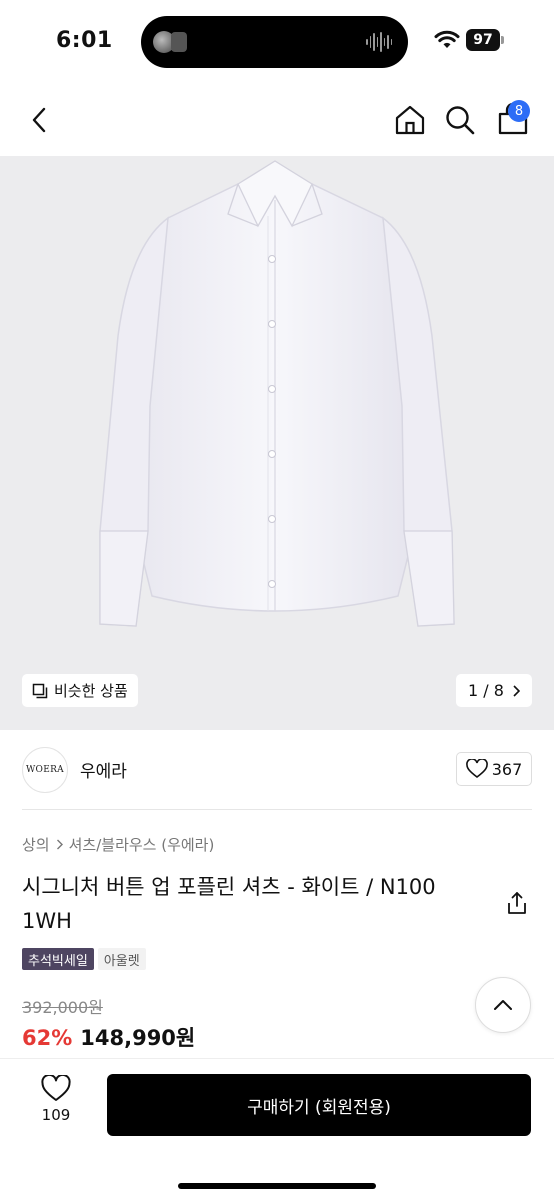 Image resolution: width=554 pixels, height=1200 pixels. I want to click on brand-like-button: 367, so click(494, 769).